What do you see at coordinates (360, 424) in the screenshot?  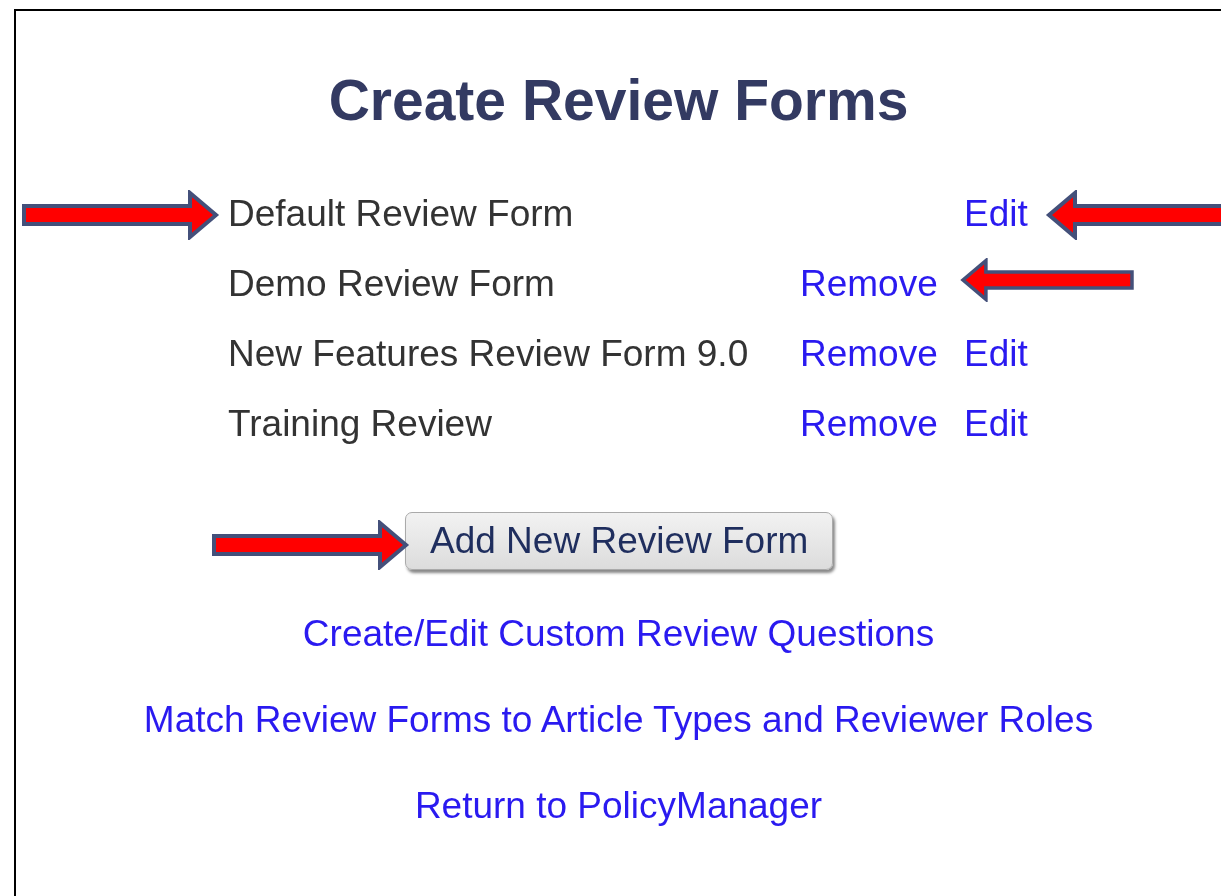 I see `form-name: Training Review` at bounding box center [360, 424].